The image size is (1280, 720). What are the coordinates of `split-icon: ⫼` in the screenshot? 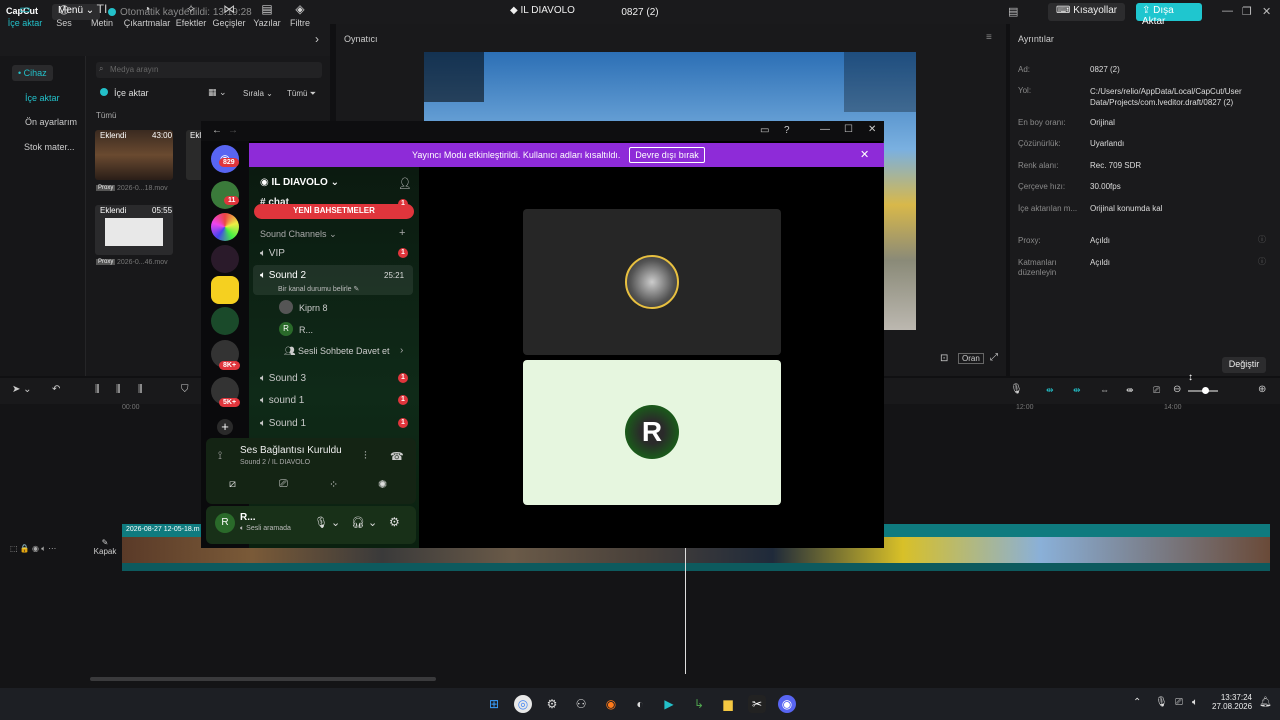 It's located at (97, 389).